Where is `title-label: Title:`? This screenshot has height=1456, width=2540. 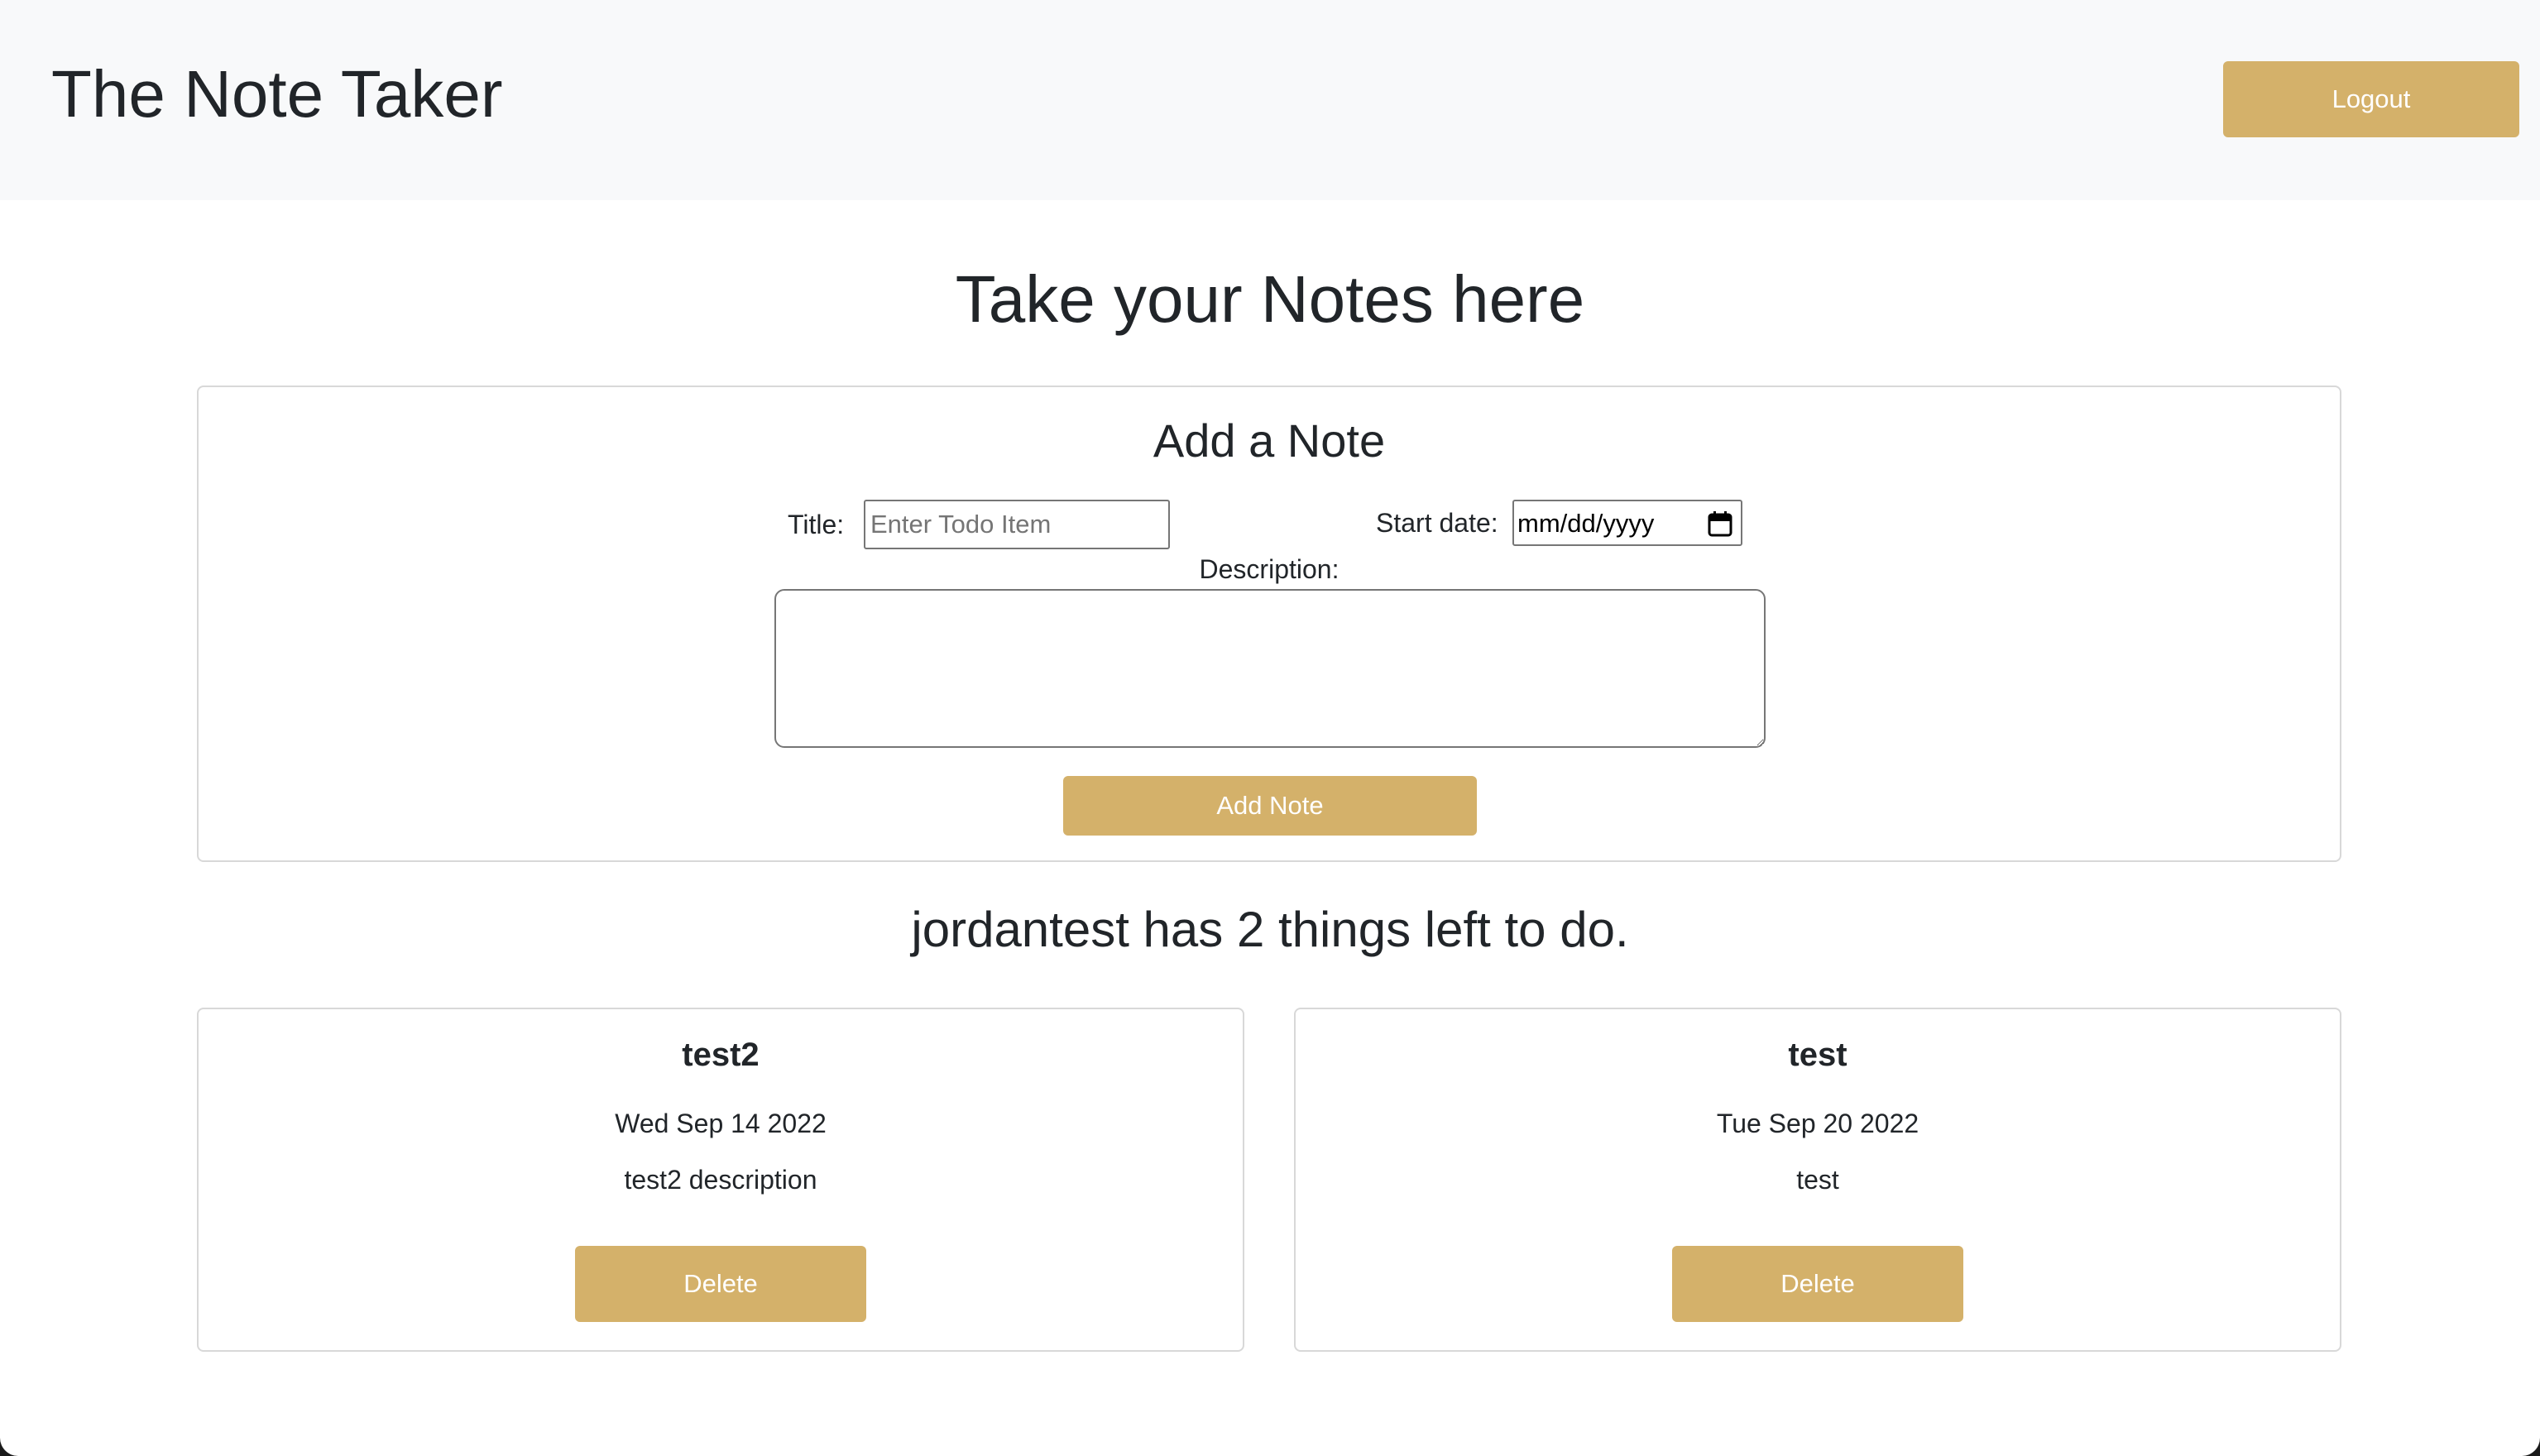
title-label: Title: is located at coordinates (817, 524).